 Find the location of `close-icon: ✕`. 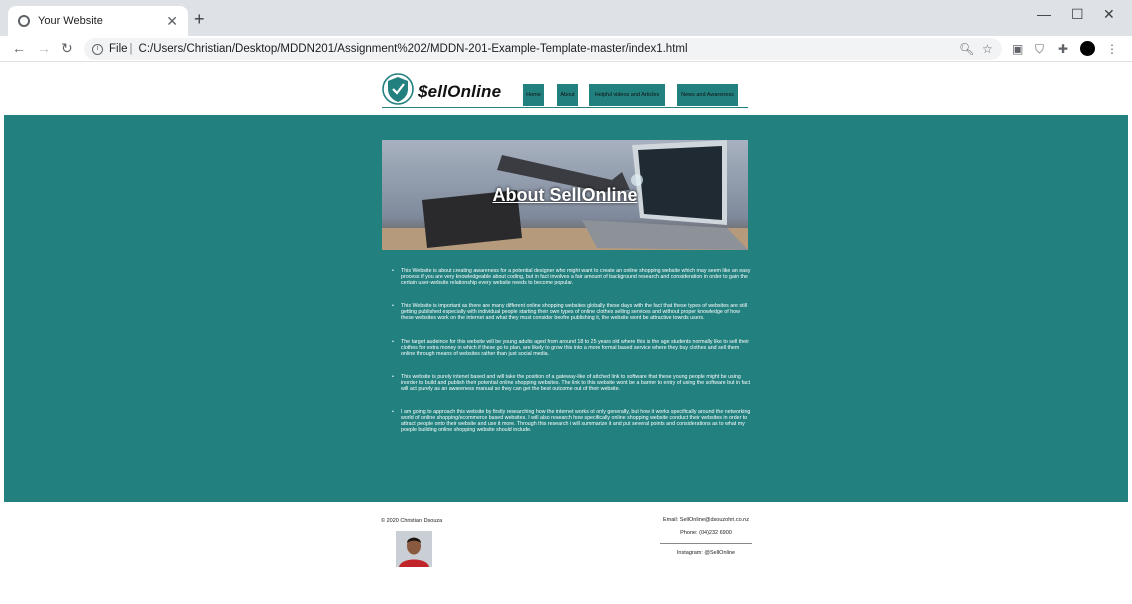

close-icon: ✕ is located at coordinates (172, 21).